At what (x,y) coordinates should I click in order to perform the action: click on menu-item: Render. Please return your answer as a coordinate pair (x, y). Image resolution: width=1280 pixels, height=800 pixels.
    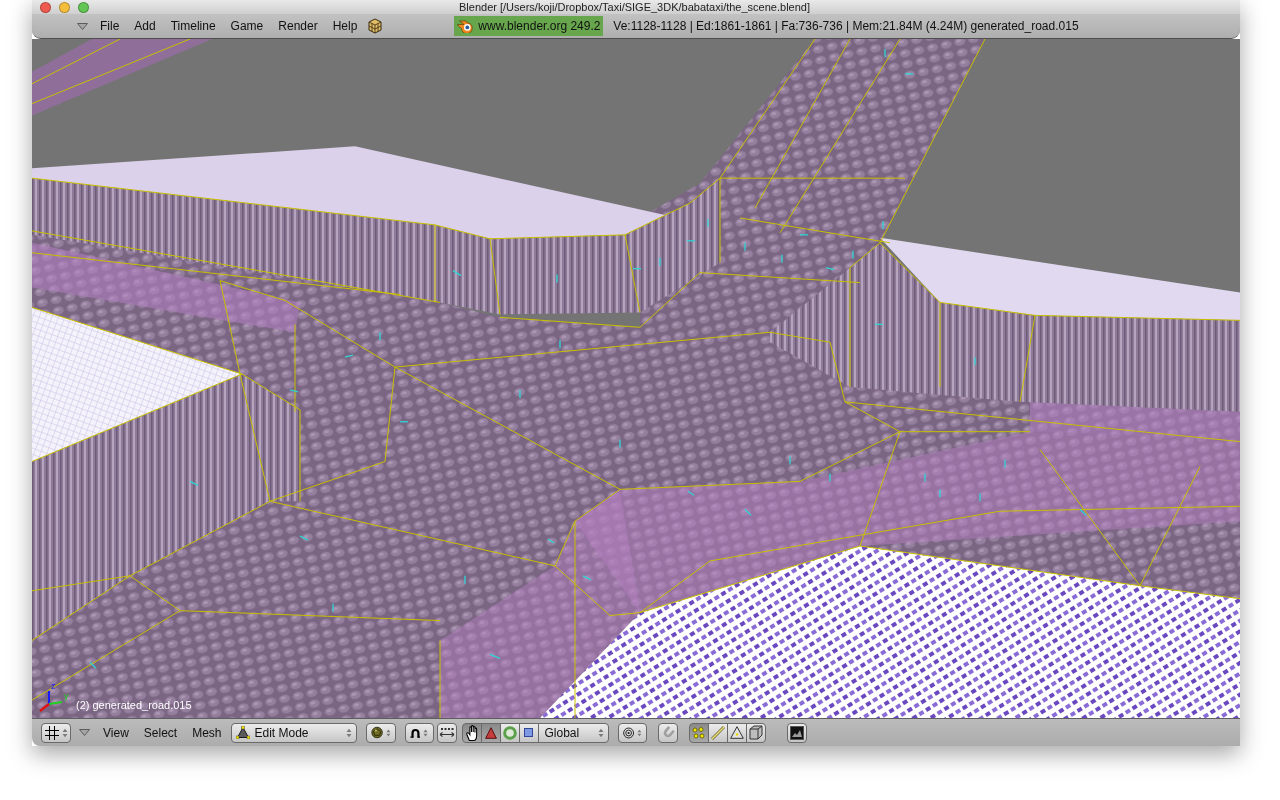
    Looking at the image, I should click on (298, 26).